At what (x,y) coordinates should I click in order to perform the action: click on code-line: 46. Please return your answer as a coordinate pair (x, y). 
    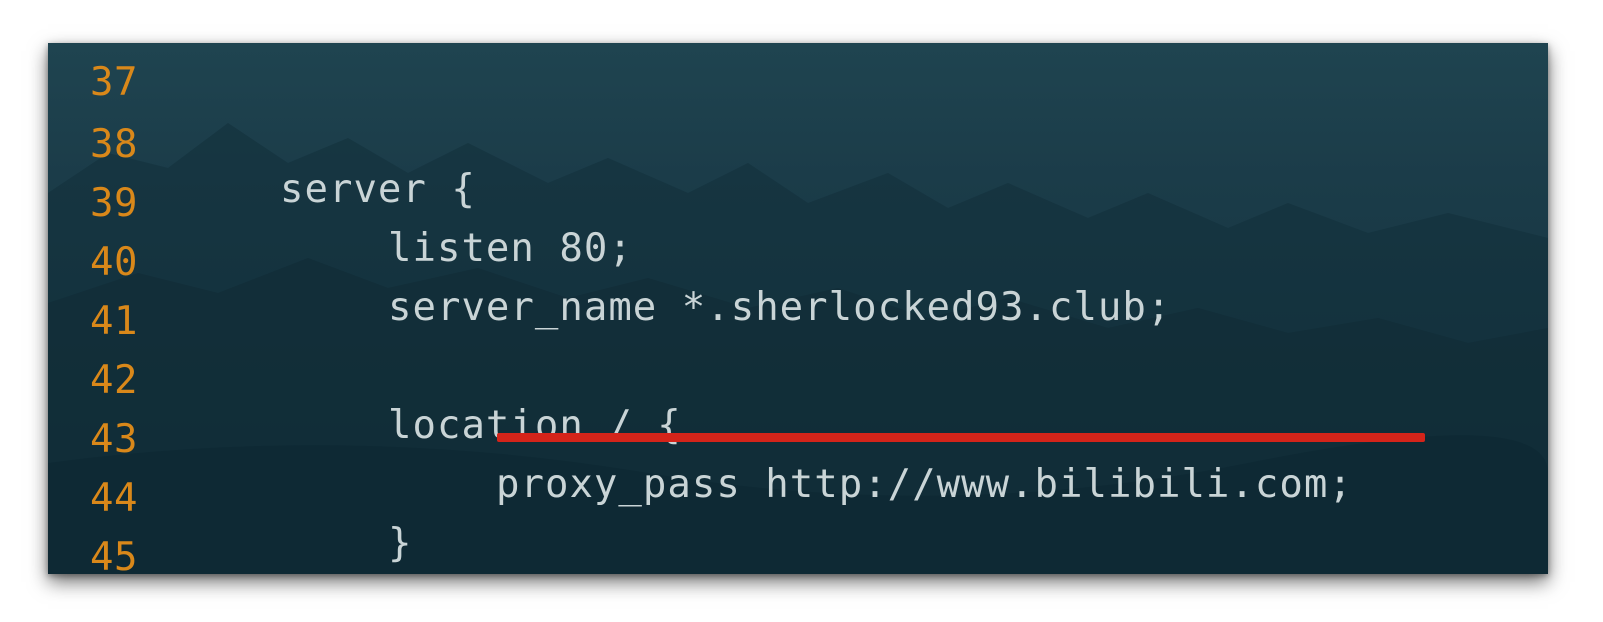
    Looking at the image, I should click on (798, 561).